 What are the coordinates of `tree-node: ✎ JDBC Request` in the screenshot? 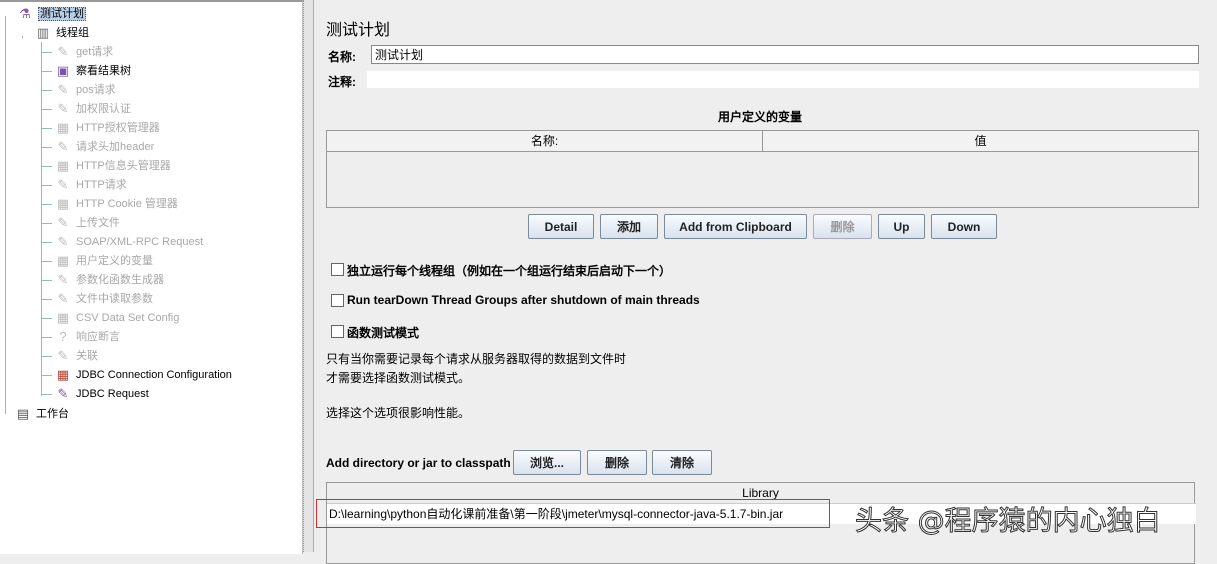 It's located at (101, 394).